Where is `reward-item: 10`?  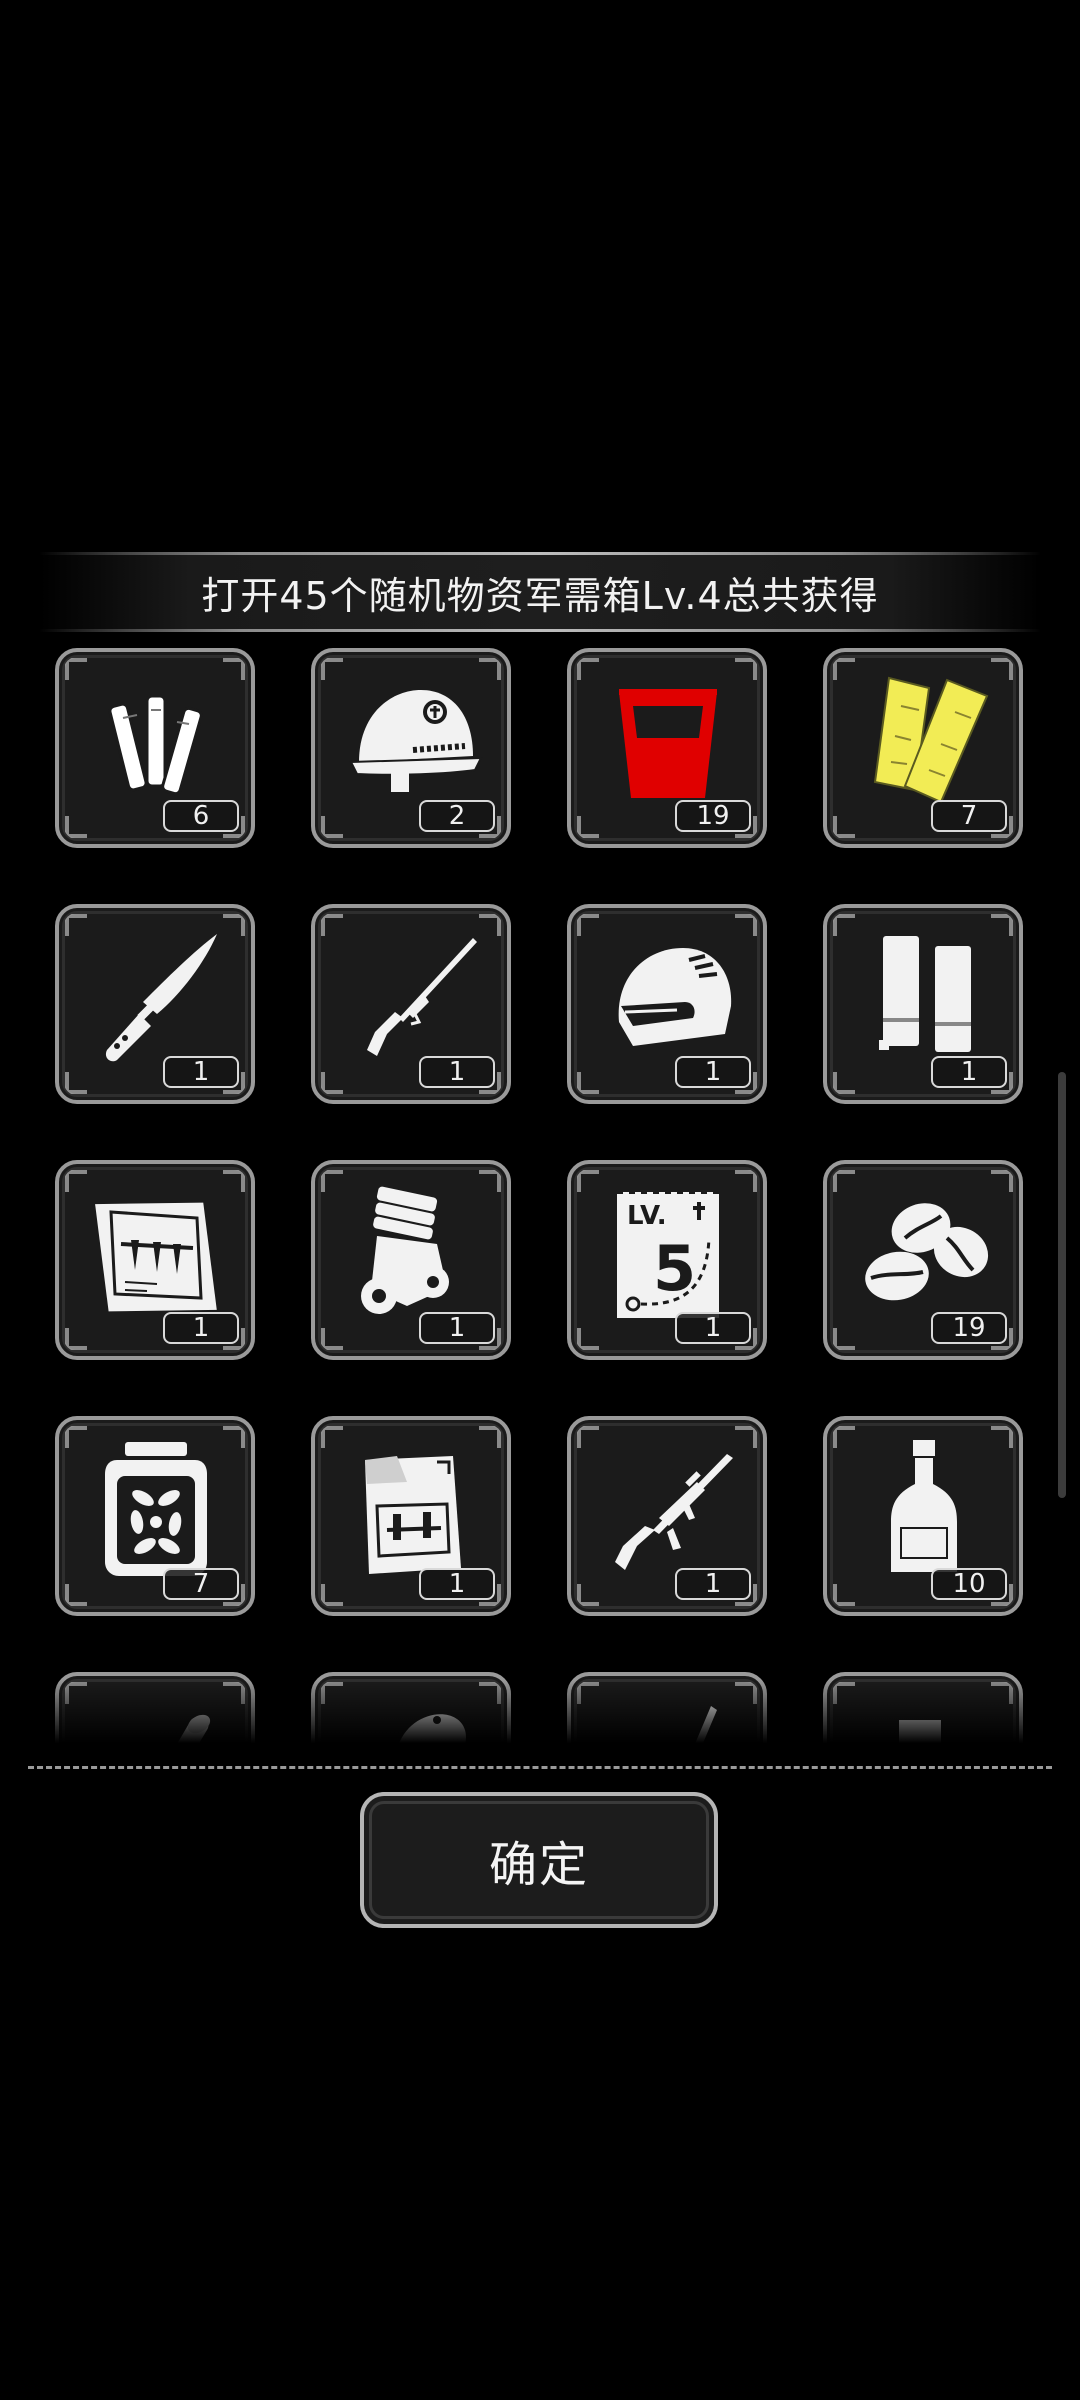 reward-item: 10 is located at coordinates (923, 1516).